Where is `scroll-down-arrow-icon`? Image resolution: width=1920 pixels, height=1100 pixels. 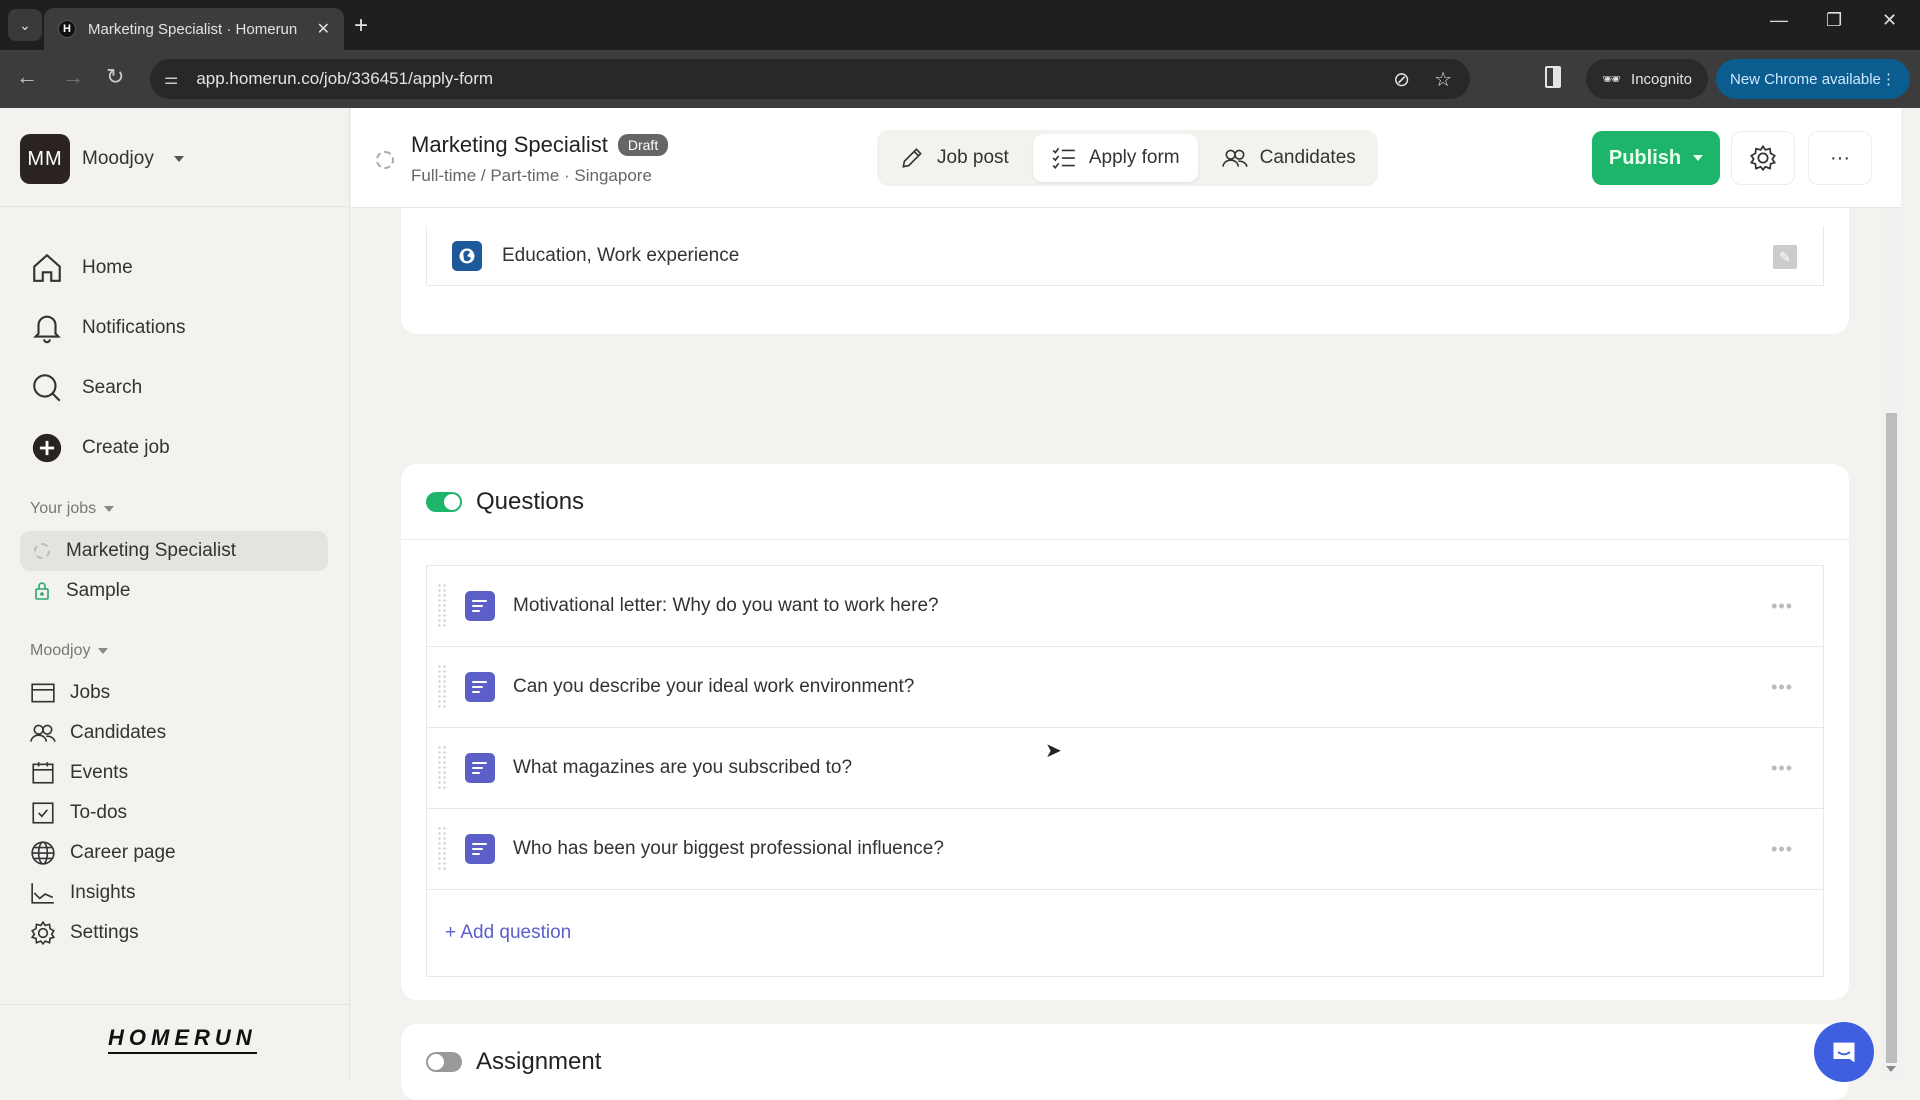 scroll-down-arrow-icon is located at coordinates (1891, 1069).